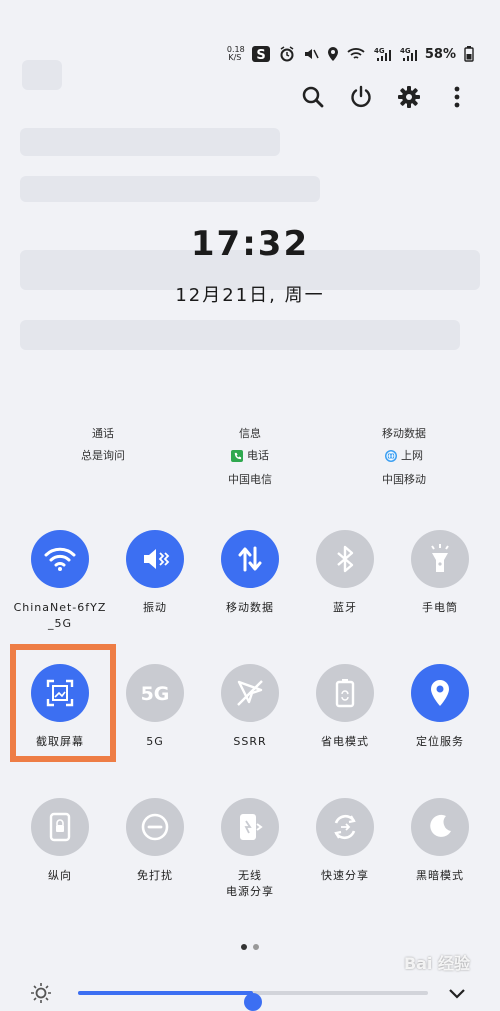 This screenshot has height=1011, width=500. I want to click on power-button, so click(361, 97).